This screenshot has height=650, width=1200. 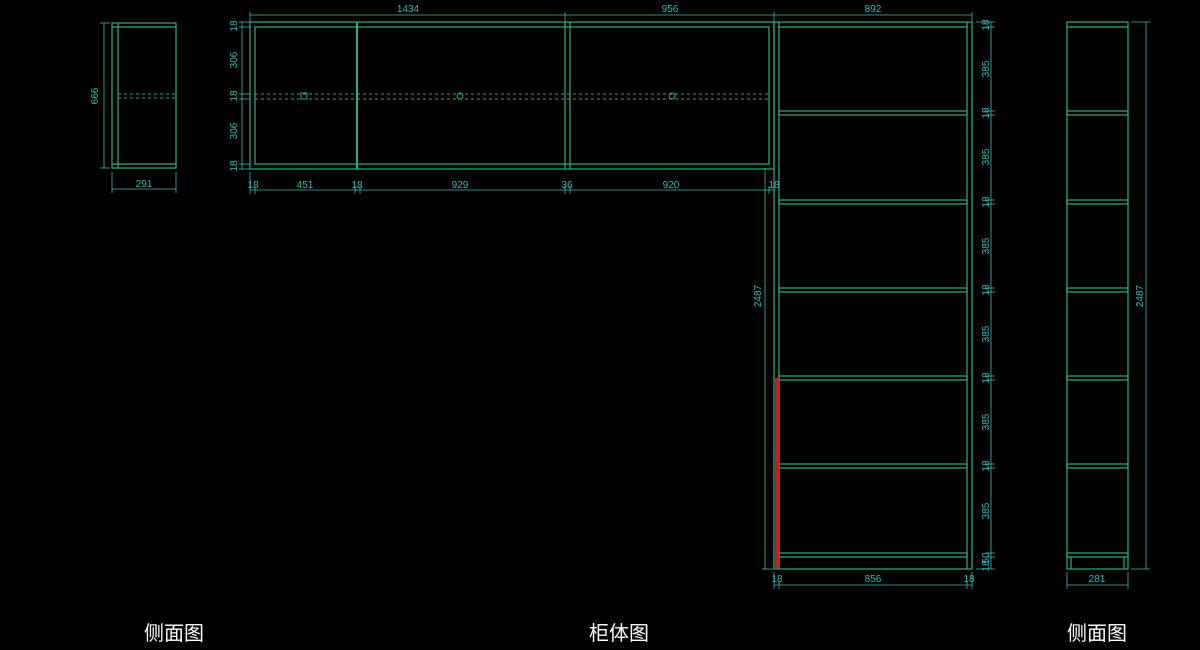 I want to click on tall-bottom-width-3: 18, so click(x=969, y=579).